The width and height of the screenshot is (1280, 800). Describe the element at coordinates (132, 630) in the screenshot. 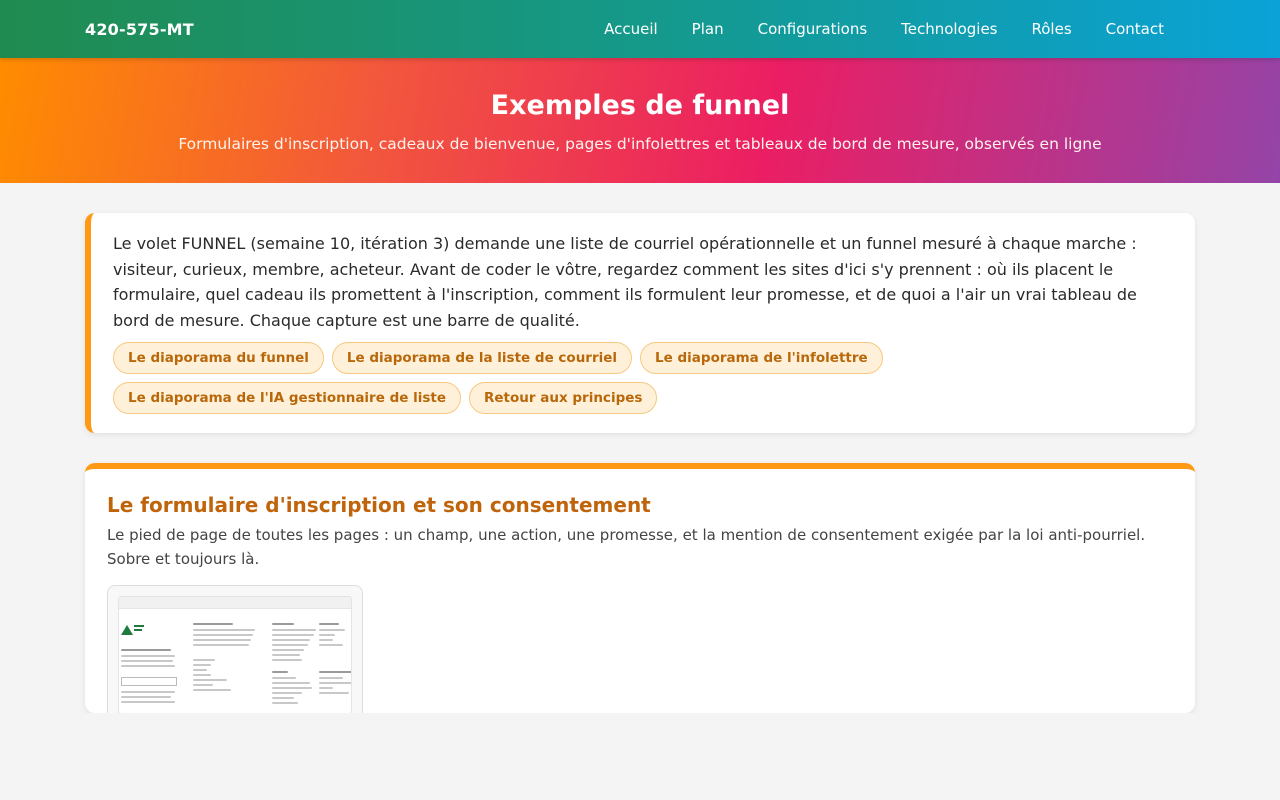

I see `mountain-logo-icon` at that location.